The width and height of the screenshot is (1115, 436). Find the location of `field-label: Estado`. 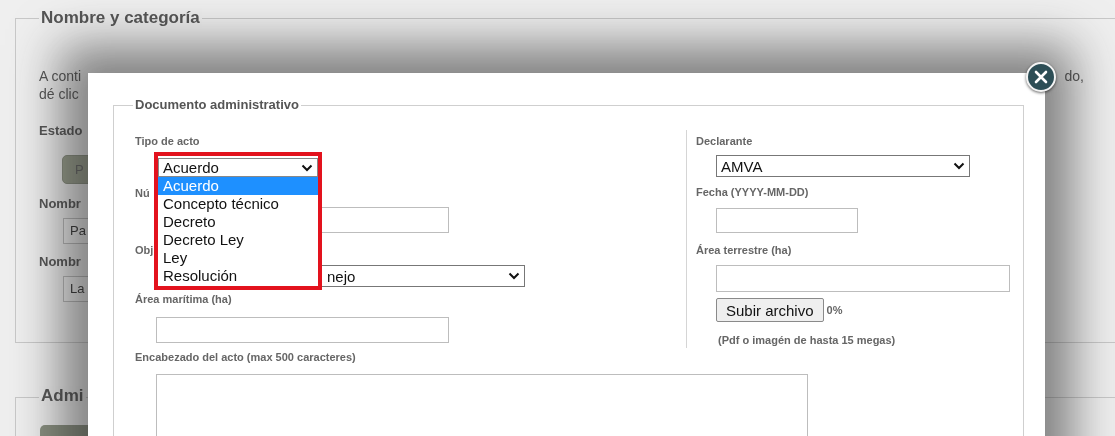

field-label: Estado is located at coordinates (61, 131).